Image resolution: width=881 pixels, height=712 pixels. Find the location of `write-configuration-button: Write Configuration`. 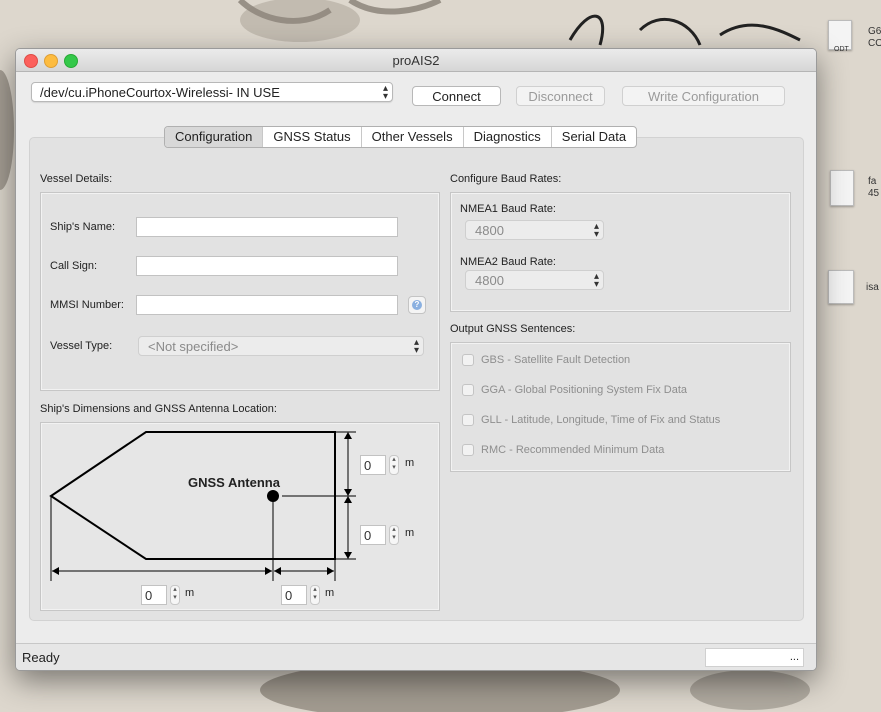

write-configuration-button: Write Configuration is located at coordinates (703, 96).